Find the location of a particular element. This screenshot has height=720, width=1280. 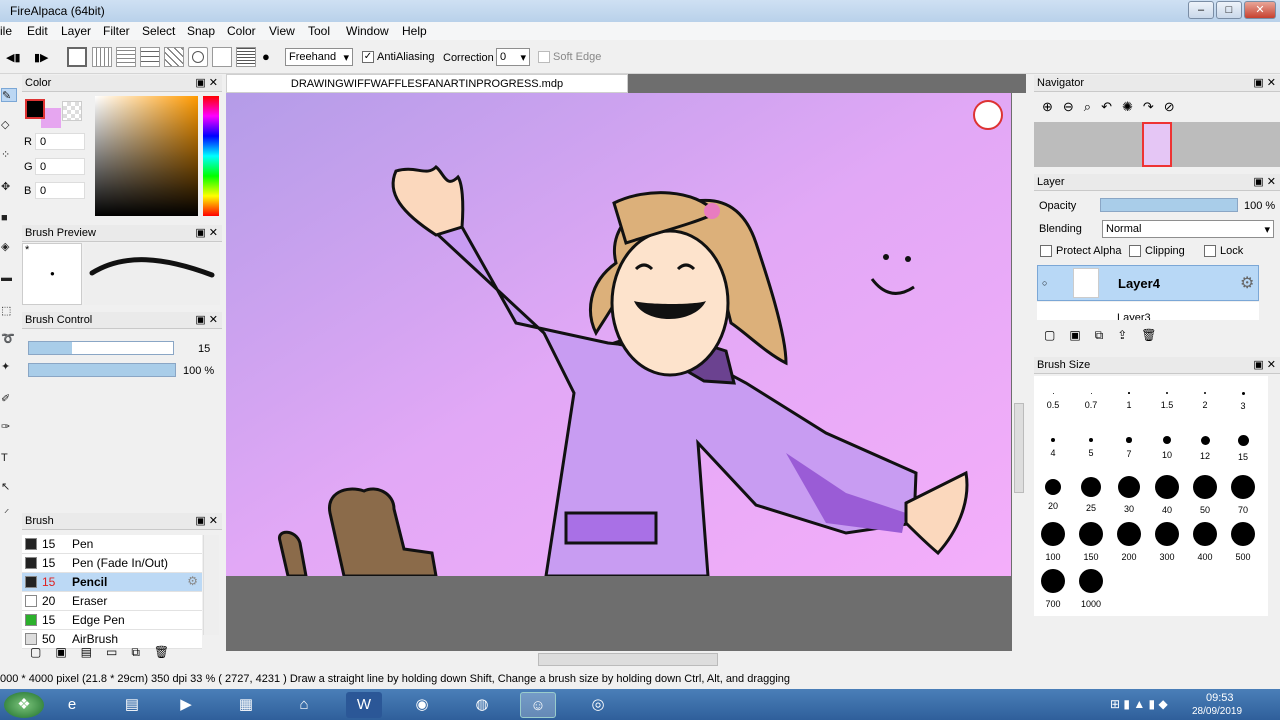

brush-size-cell: 1 is located at coordinates (1129, 403).